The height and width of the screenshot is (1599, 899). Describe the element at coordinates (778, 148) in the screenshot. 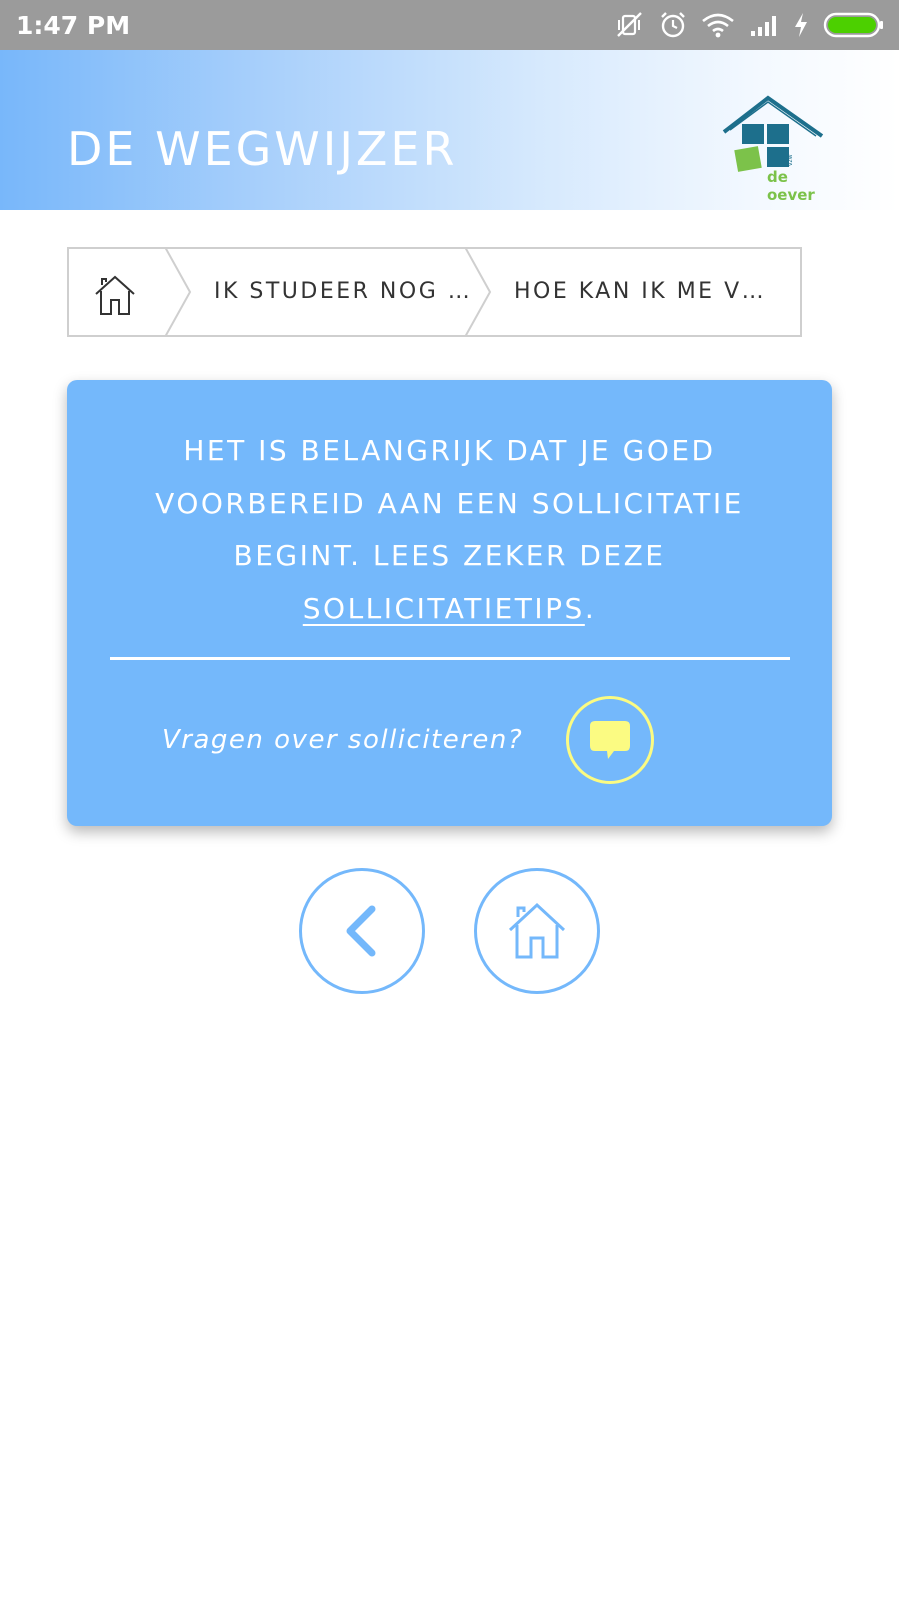

I see `brand-logo: vzw de oever` at that location.